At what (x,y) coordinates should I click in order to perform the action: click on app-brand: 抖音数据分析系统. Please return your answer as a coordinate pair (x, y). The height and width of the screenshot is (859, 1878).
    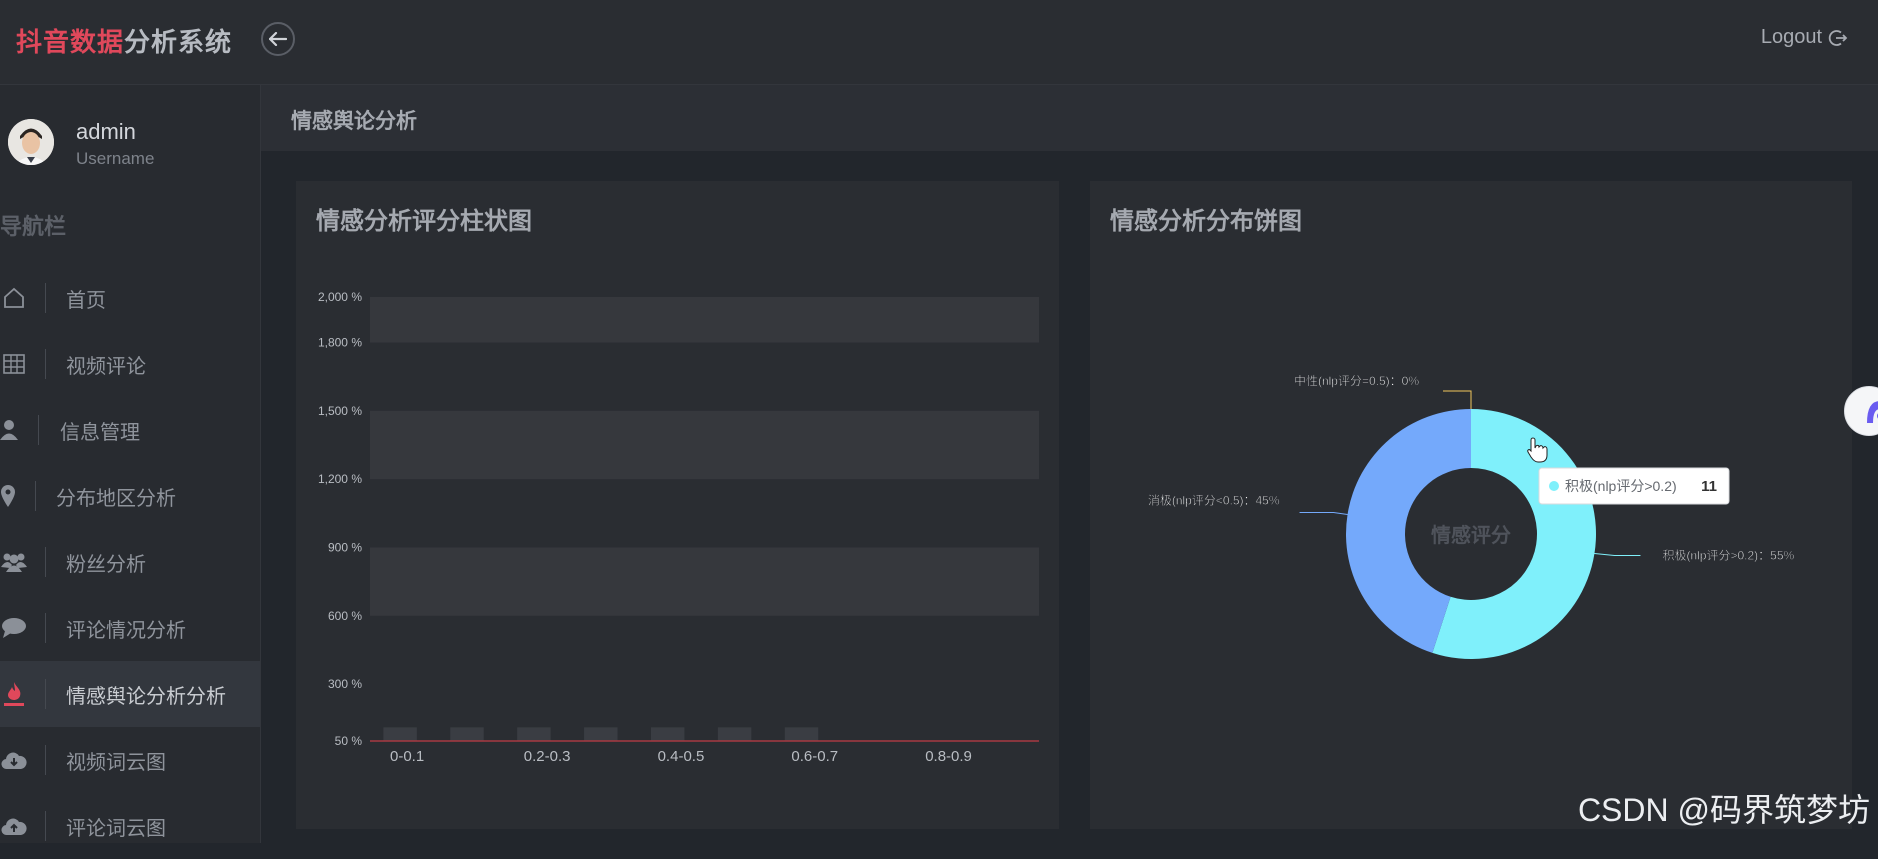
    Looking at the image, I should click on (124, 40).